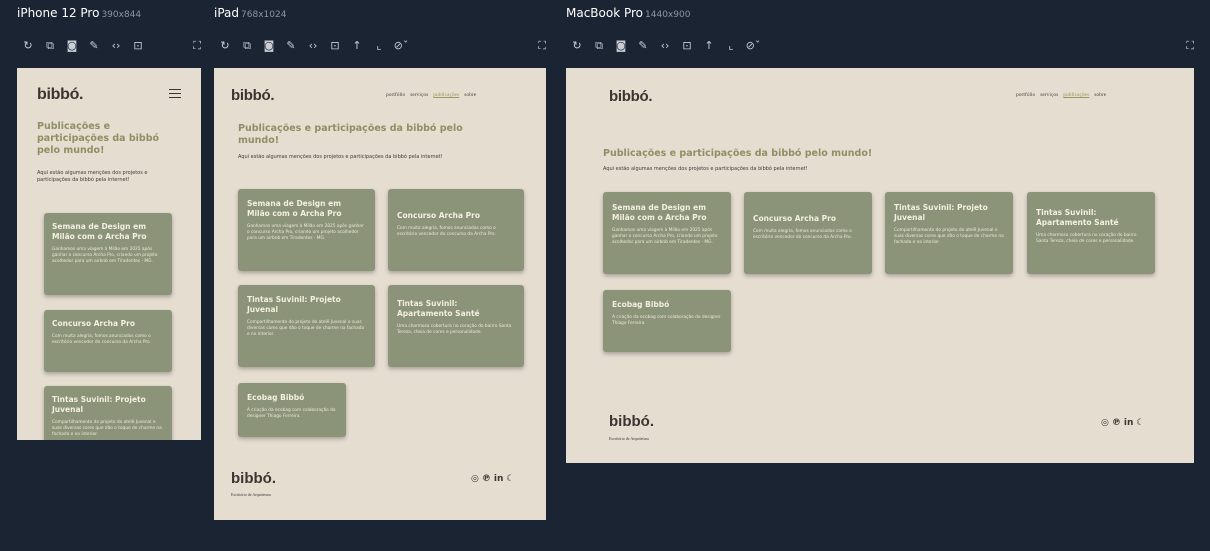 The height and width of the screenshot is (551, 1210). Describe the element at coordinates (431, 95) in the screenshot. I see `main-nav: portfólio serviços publicações sobre` at that location.